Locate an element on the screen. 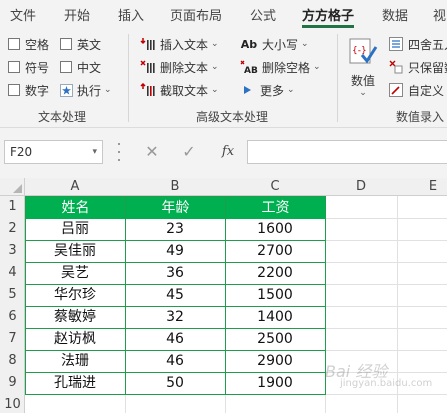 This screenshot has height=413, width=447. remove-space-button: AB 删除空格 ⌄ is located at coordinates (280, 67).